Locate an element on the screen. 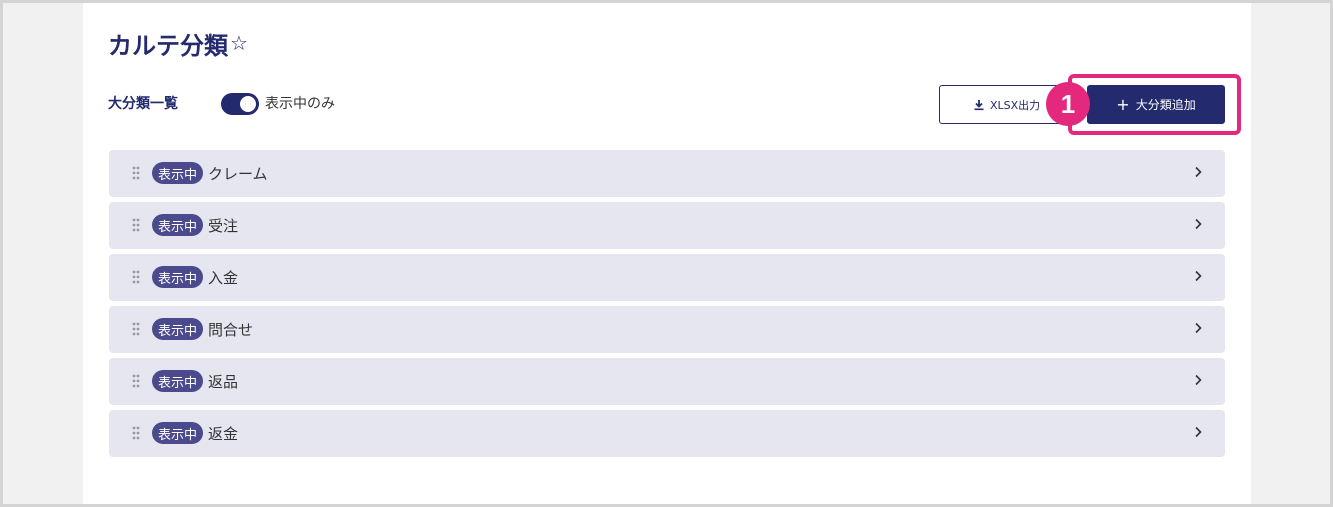  category-label: 受注 is located at coordinates (223, 225).